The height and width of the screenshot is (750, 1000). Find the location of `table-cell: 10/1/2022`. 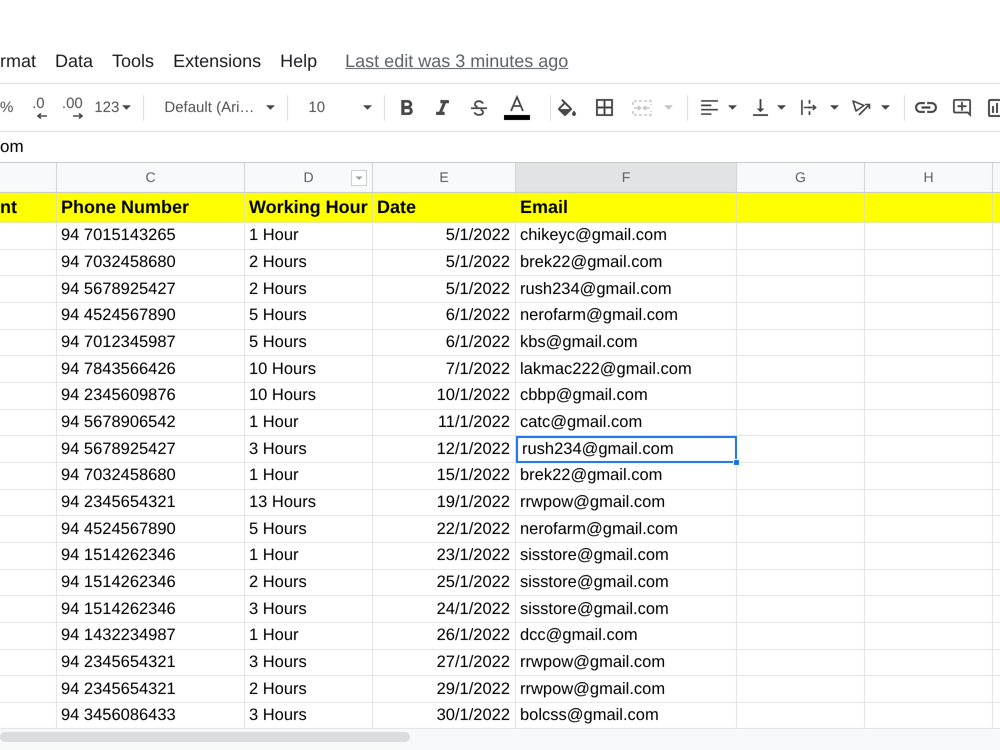

table-cell: 10/1/2022 is located at coordinates (444, 396).